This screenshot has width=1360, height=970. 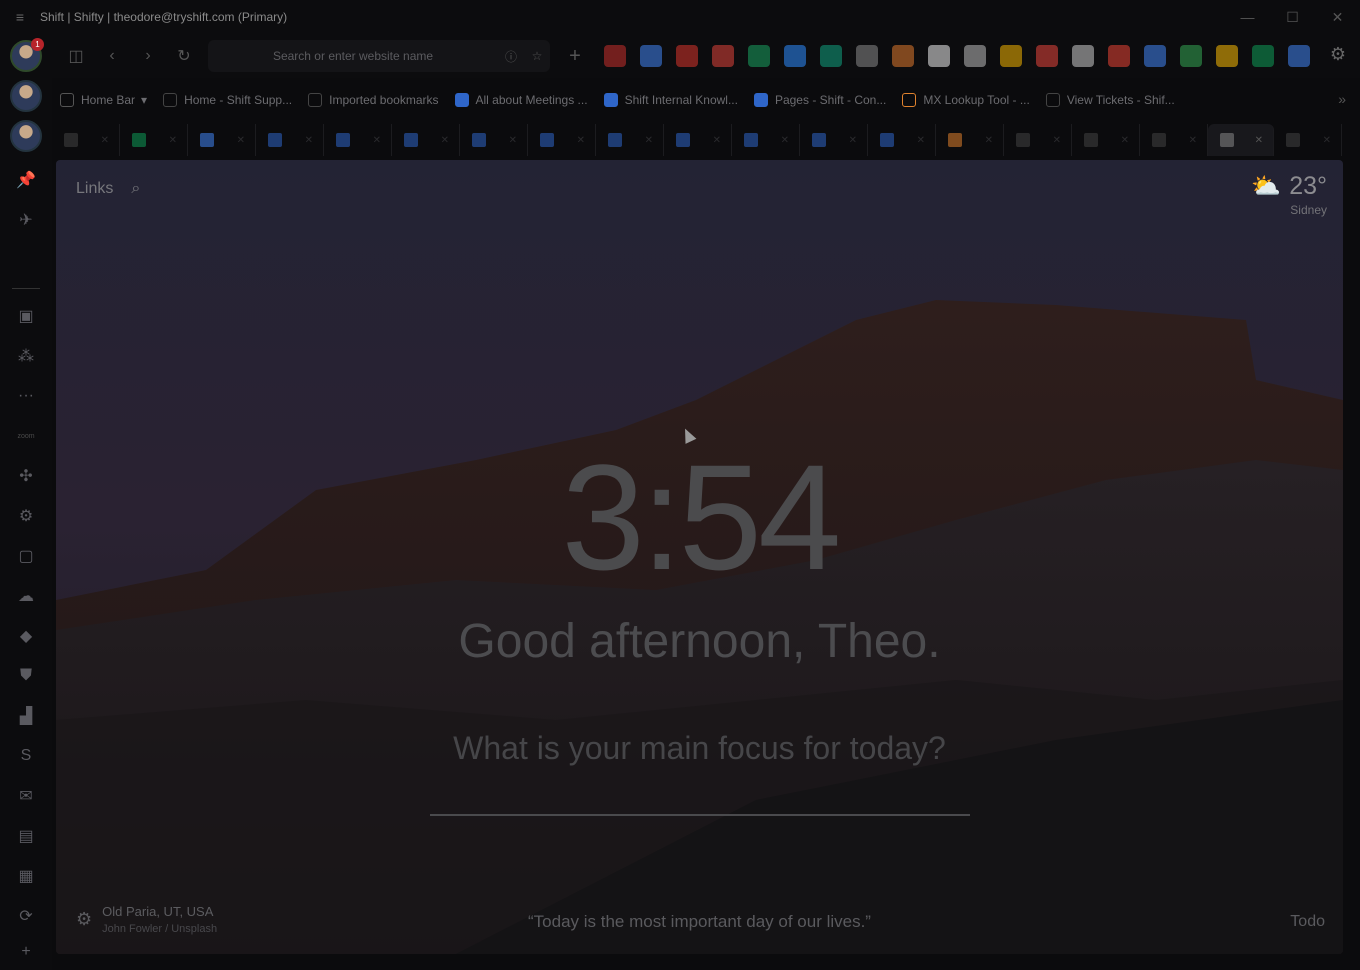 What do you see at coordinates (1083, 56) in the screenshot?
I see `app-layers-icon` at bounding box center [1083, 56].